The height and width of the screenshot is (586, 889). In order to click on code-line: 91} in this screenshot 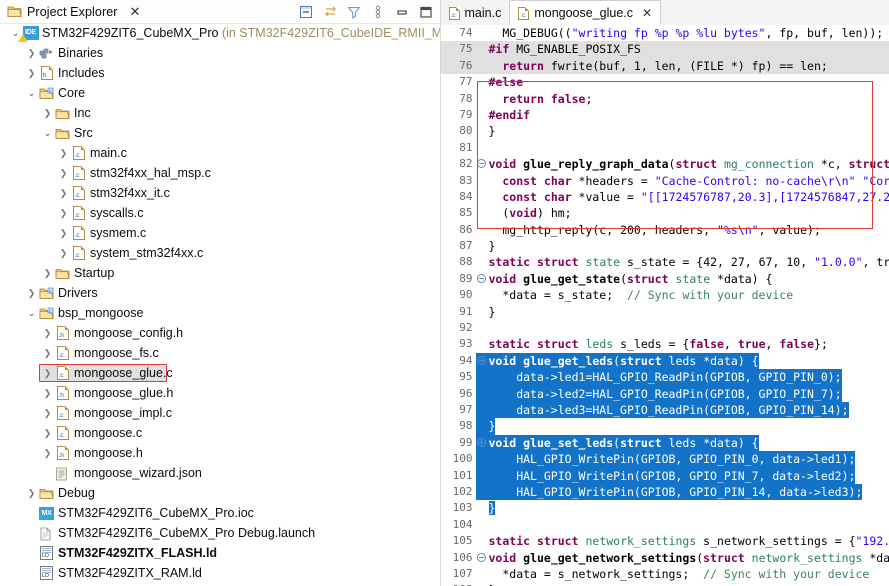, I will do `click(664, 312)`.